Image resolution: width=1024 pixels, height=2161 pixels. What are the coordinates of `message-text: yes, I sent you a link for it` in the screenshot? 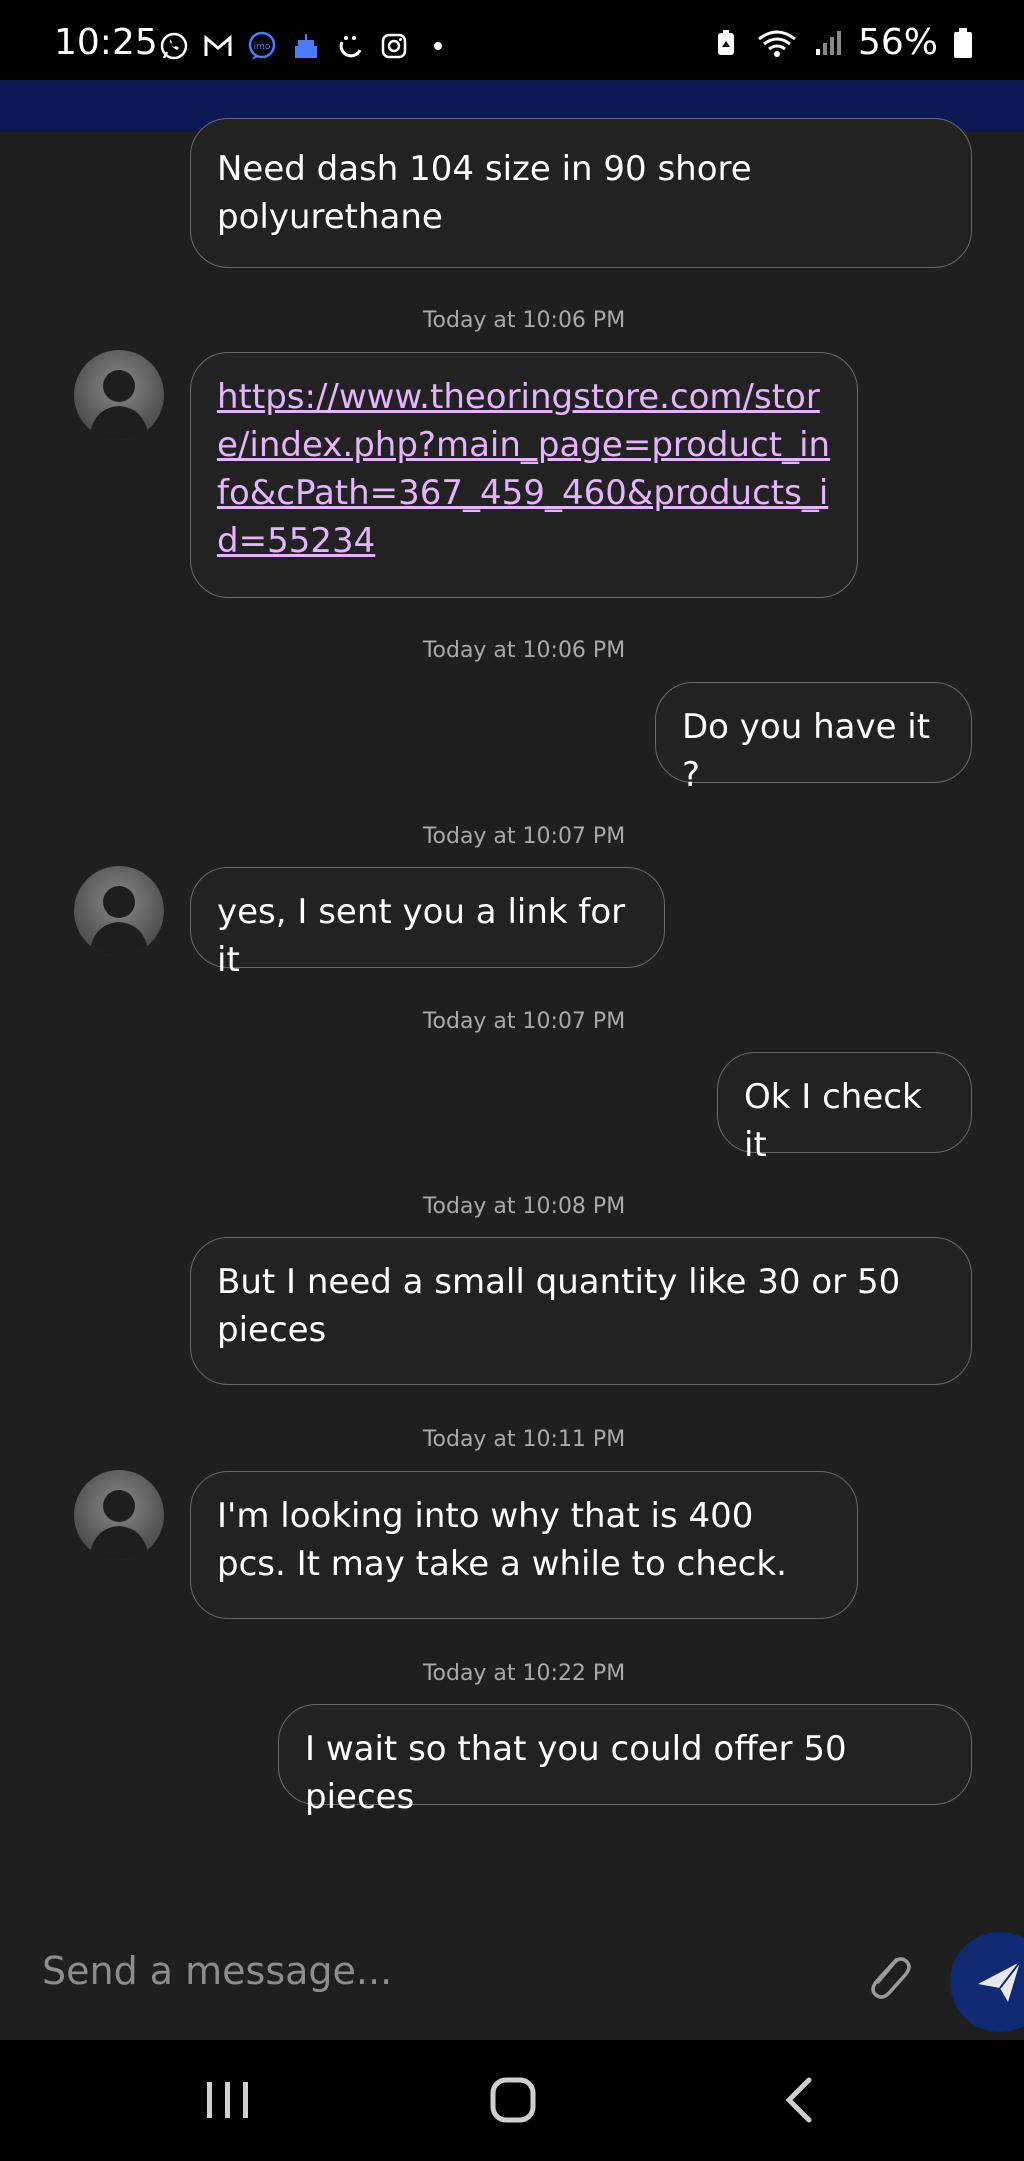 It's located at (421, 936).